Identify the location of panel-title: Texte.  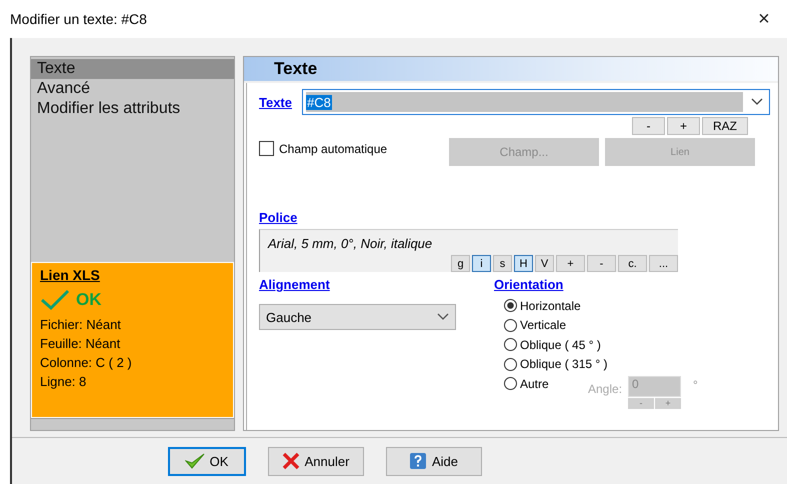
(296, 69).